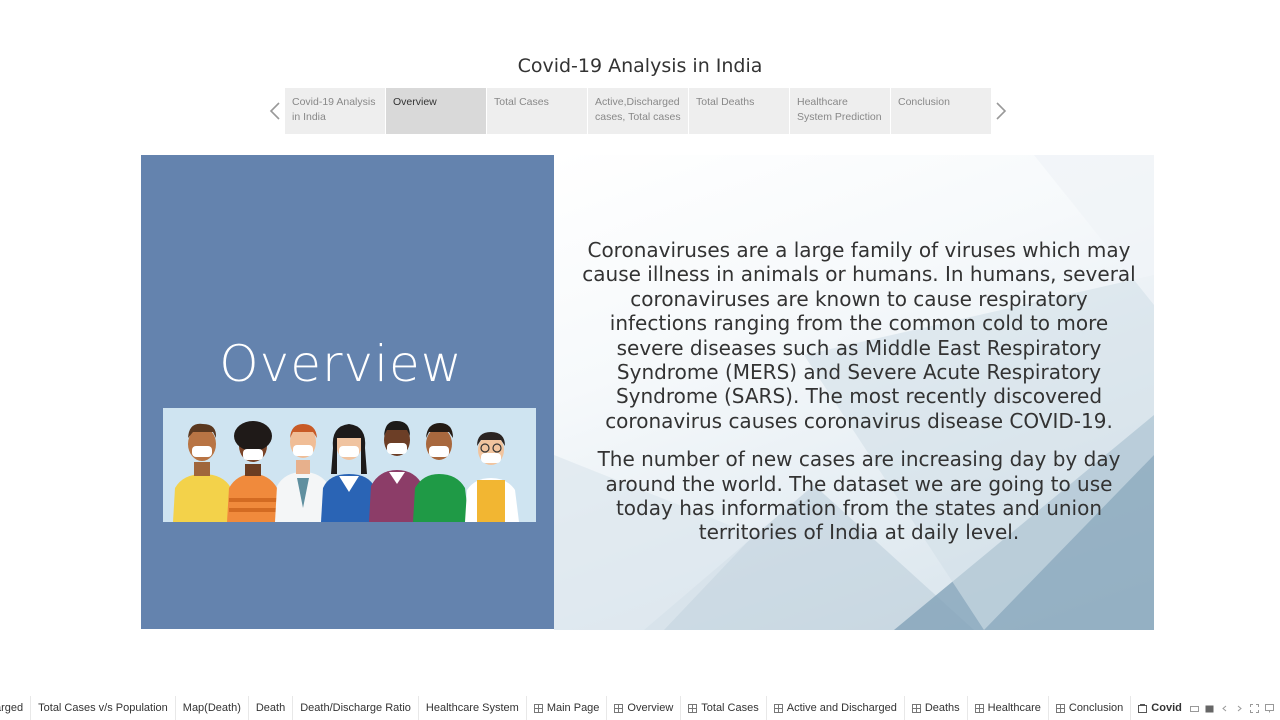  I want to click on next-story-point-button, so click(1001, 111).